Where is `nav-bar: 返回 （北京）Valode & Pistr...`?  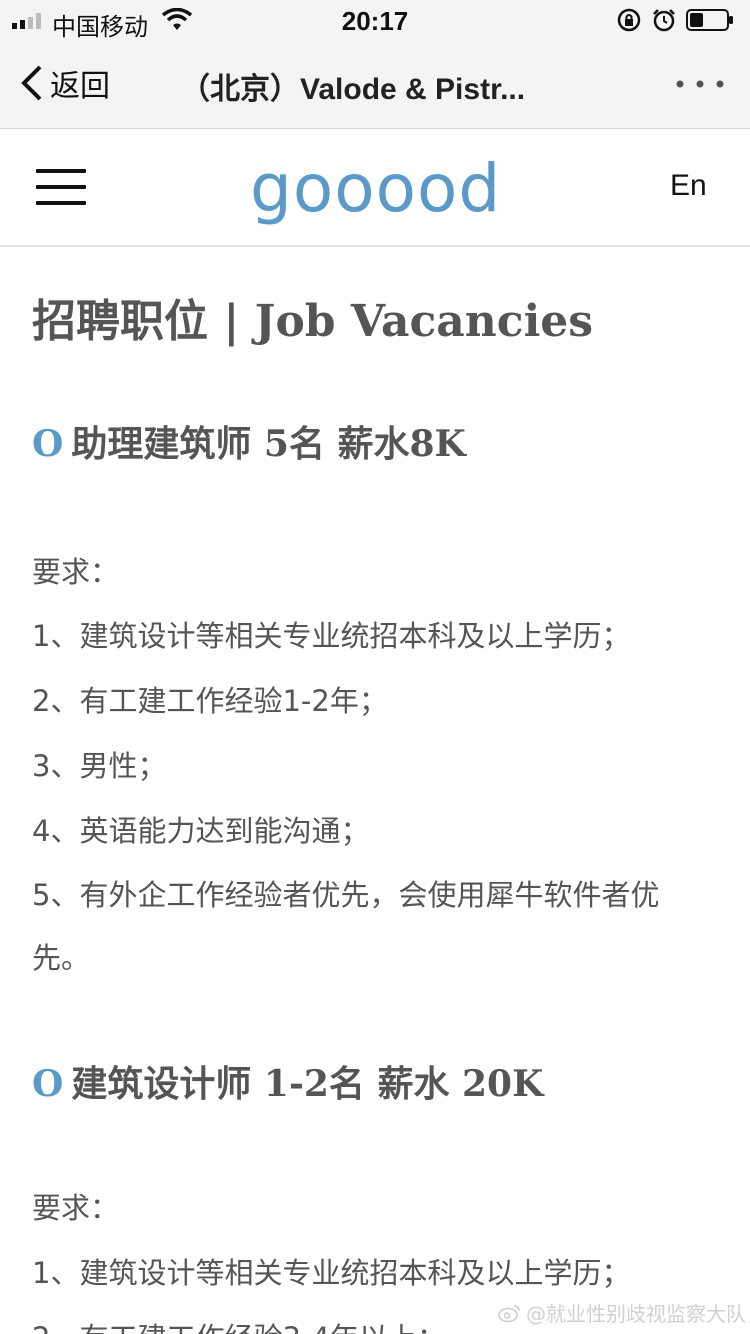
nav-bar: 返回 （北京）Valode & Pistr... is located at coordinates (375, 84).